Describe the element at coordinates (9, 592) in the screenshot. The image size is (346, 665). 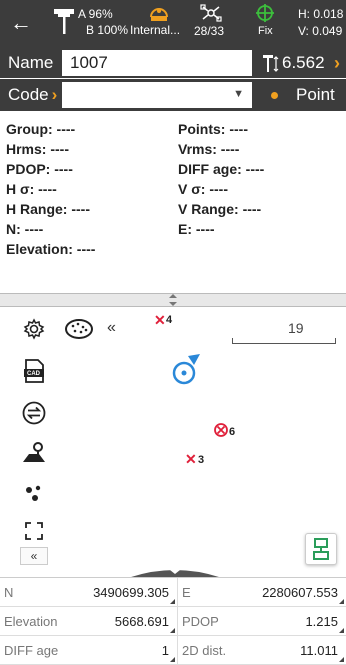
I see `n-cell-label: N` at that location.